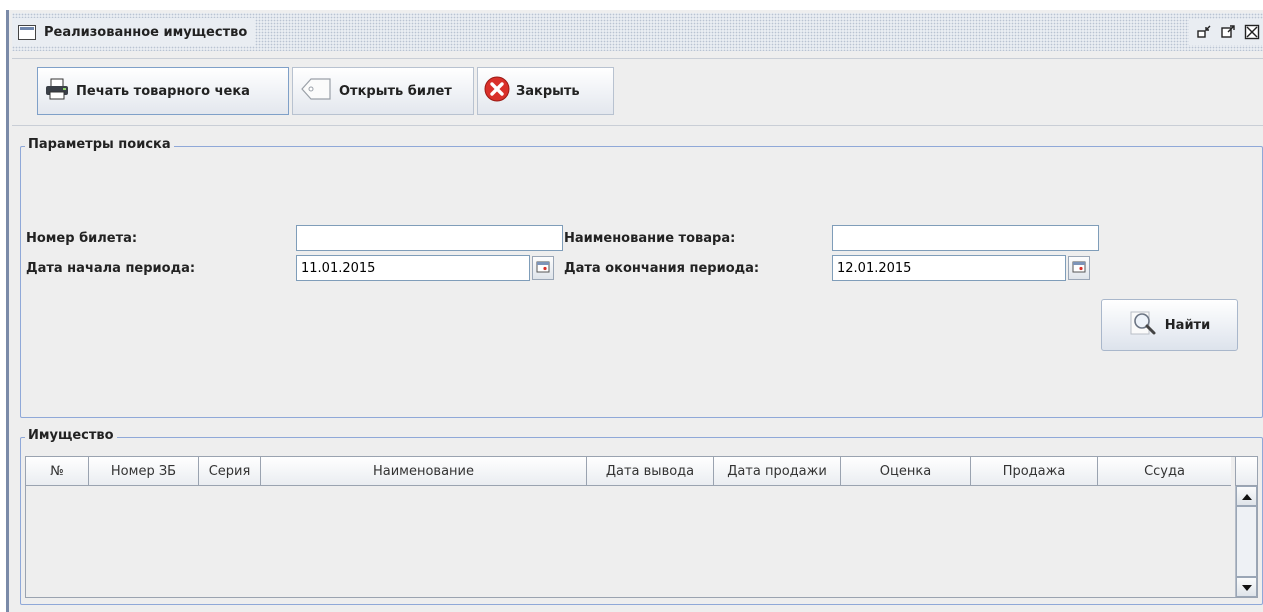 This screenshot has width=1263, height=612. Describe the element at coordinates (413, 268) in the screenshot. I see `start-date-field` at that location.